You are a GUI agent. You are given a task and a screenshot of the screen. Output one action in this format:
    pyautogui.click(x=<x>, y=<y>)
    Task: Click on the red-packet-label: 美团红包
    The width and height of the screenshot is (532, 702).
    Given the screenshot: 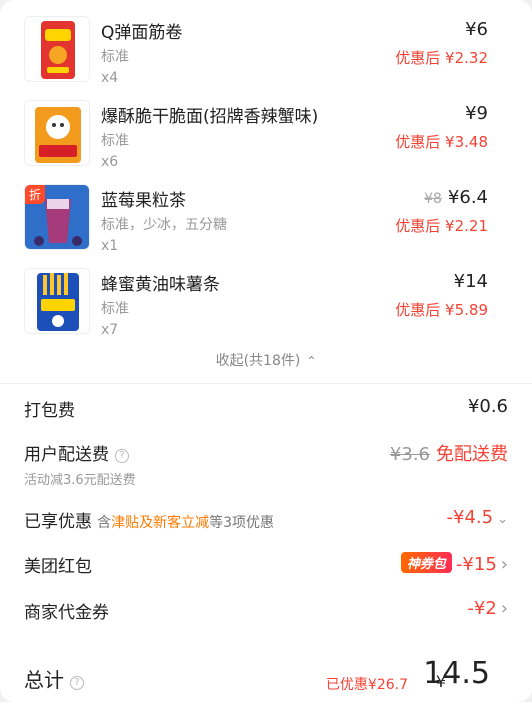 What is the action you would take?
    pyautogui.click(x=58, y=567)
    